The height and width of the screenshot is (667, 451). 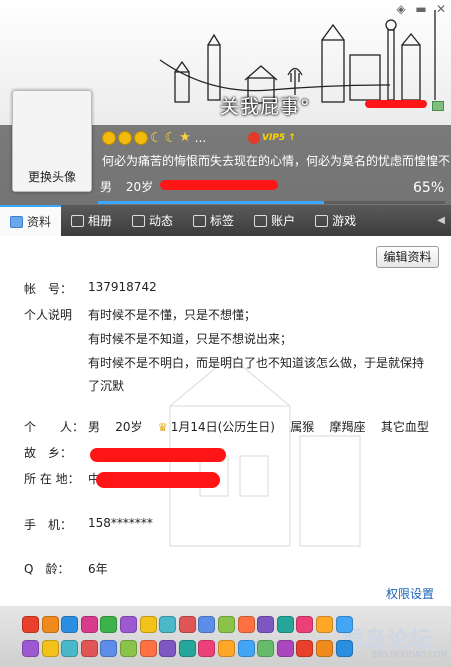 I want to click on tab-tags: 标签, so click(x=213, y=220).